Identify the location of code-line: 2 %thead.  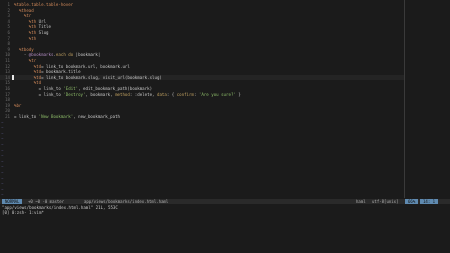
(202, 10).